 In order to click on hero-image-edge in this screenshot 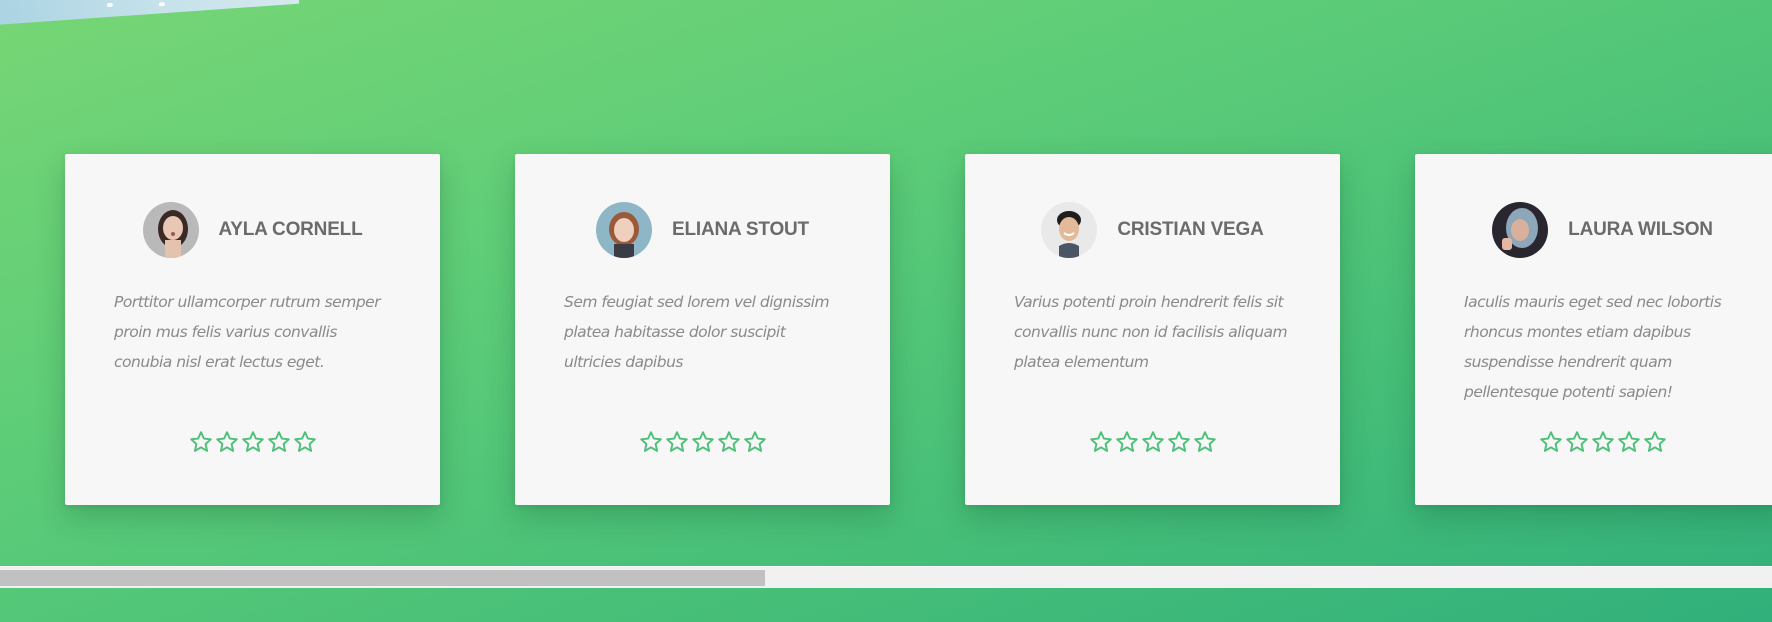, I will do `click(150, 13)`.